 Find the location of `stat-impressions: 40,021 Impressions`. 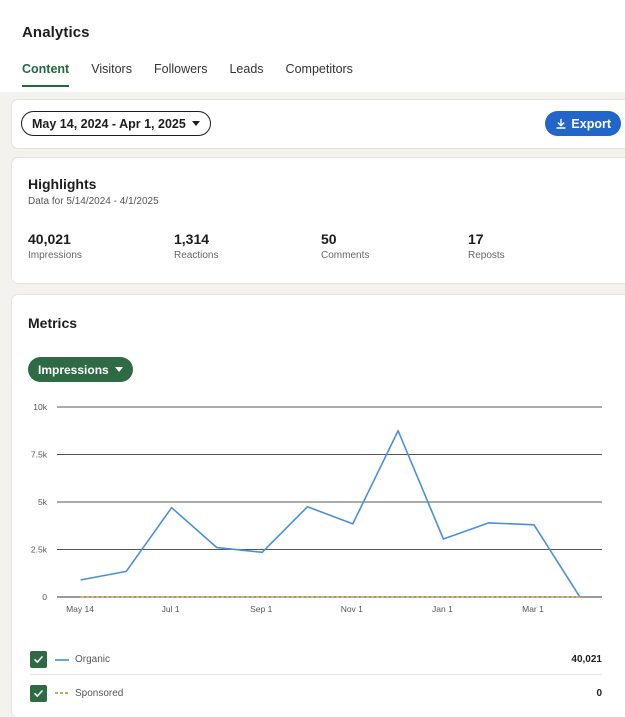

stat-impressions: 40,021 Impressions is located at coordinates (55, 246).